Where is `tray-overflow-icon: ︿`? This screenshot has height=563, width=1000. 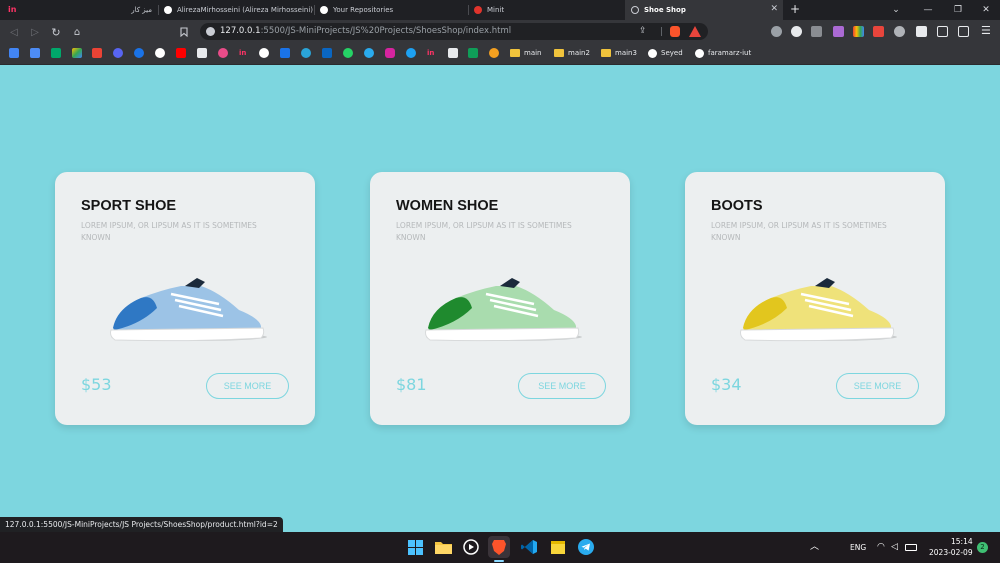 tray-overflow-icon: ︿ is located at coordinates (814, 547).